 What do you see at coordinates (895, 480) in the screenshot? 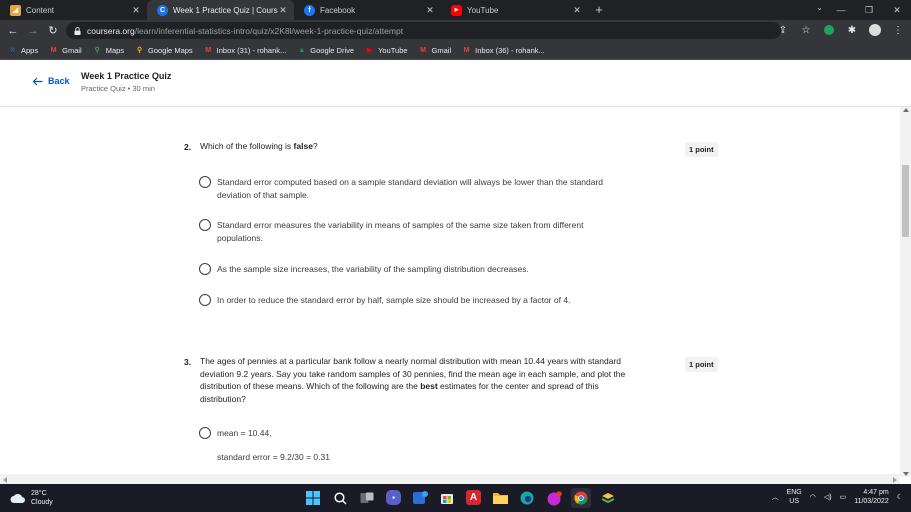
I see `scroll-right-icon` at bounding box center [895, 480].